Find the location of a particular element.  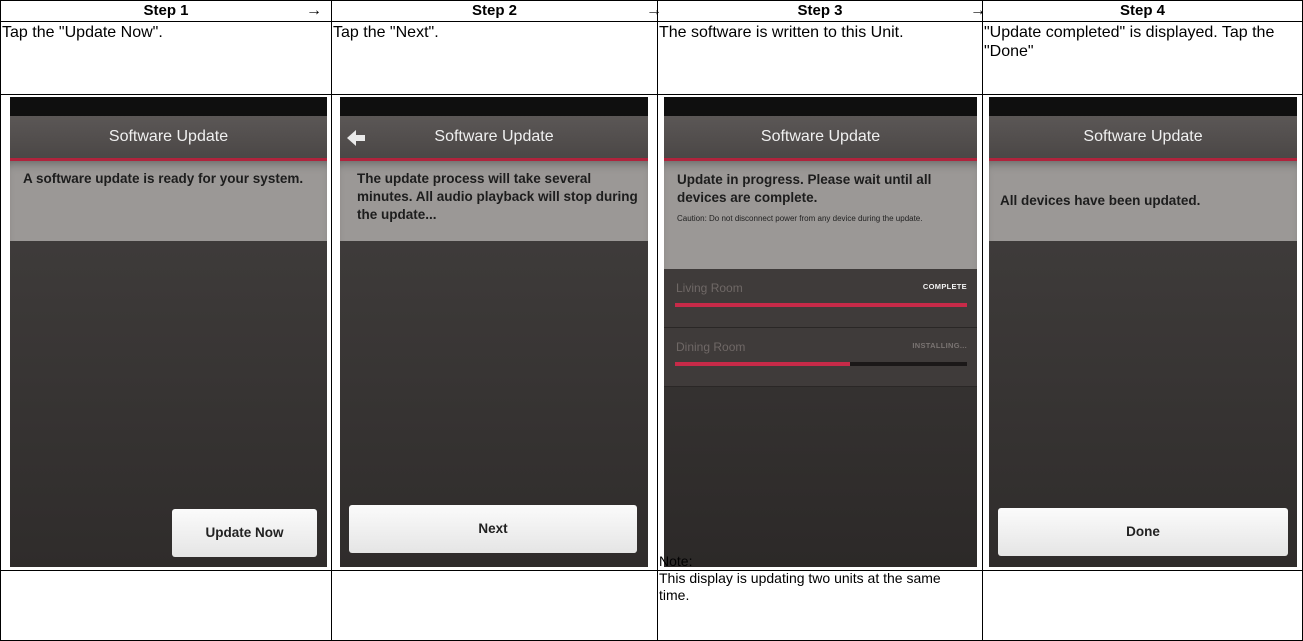

update-now-button: Update Now is located at coordinates (244, 533).